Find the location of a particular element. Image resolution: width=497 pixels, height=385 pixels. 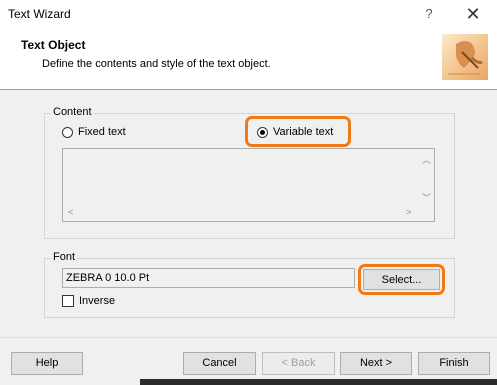

variable-text-option: Variable text is located at coordinates (302, 133).